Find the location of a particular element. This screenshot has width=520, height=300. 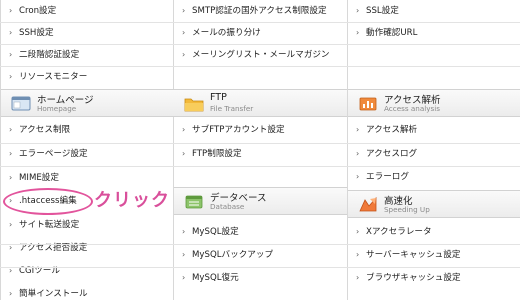

menu-item-mysql-restore: › MySQL復元 is located at coordinates (260, 278).